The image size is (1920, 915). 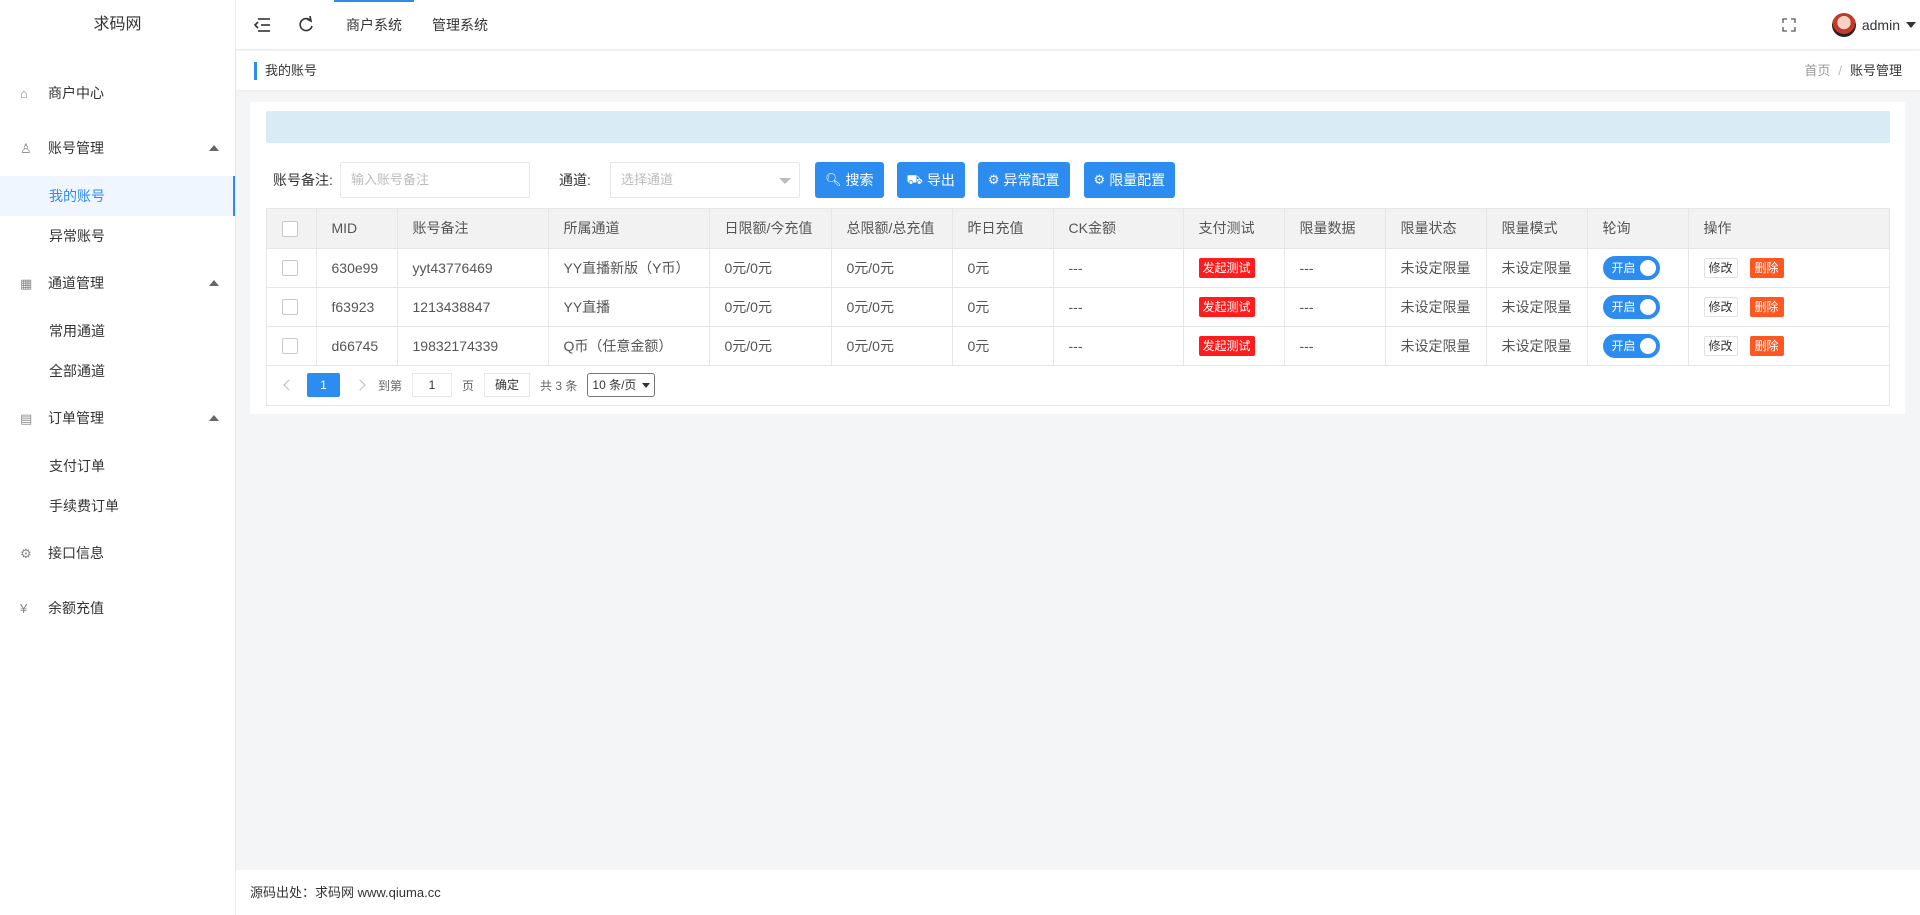 I want to click on page-number-current: 1, so click(x=323, y=385).